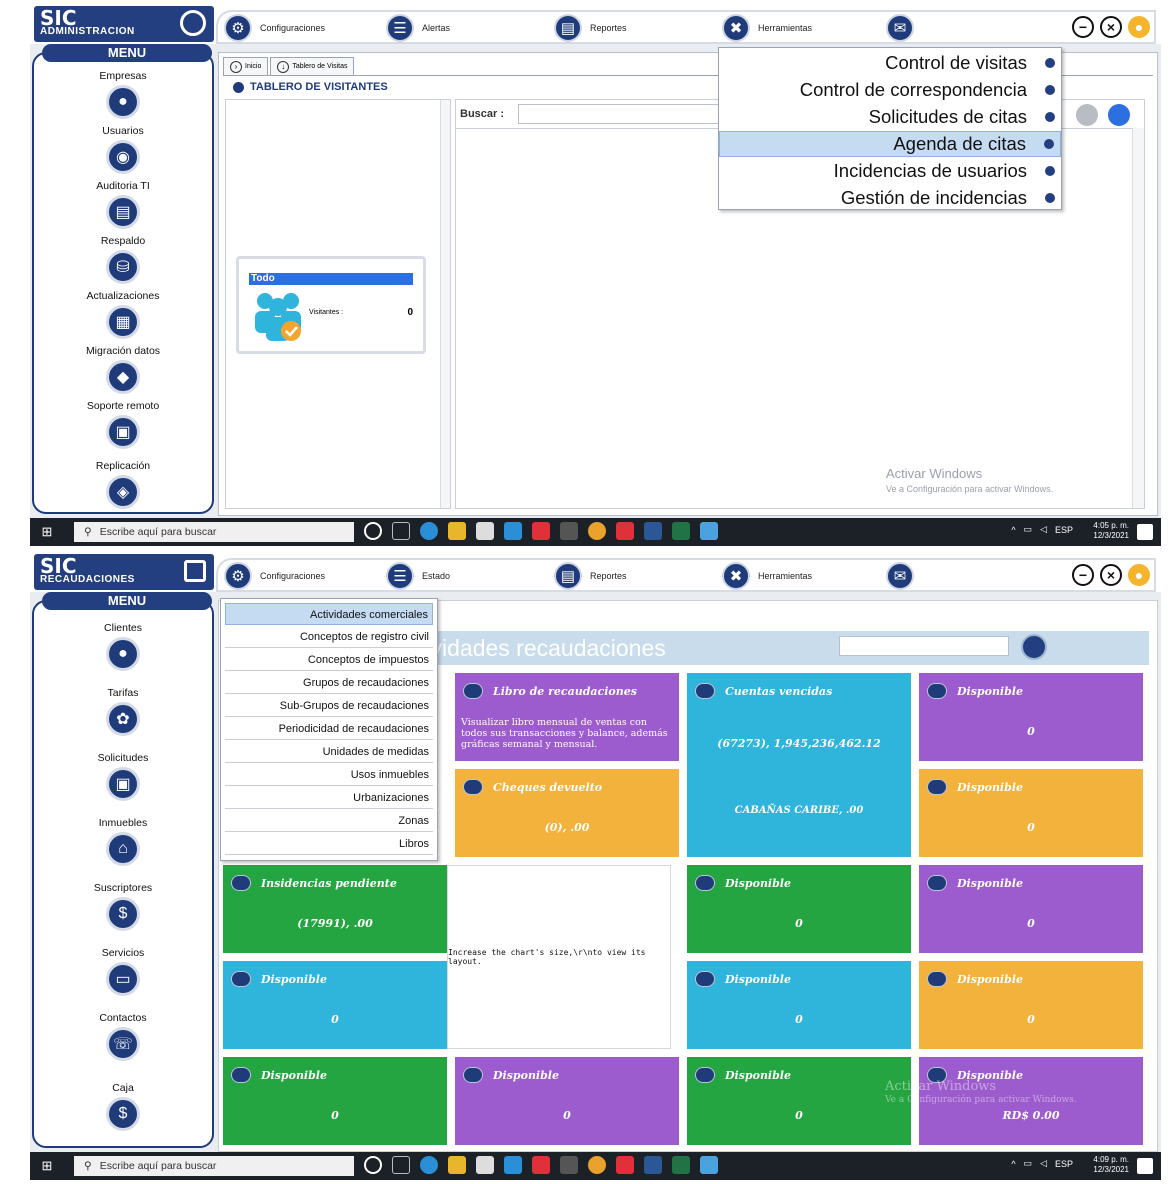 The height and width of the screenshot is (1184, 1168). What do you see at coordinates (123, 646) in the screenshot?
I see `sidebar-item-clientes: Clientes ●` at bounding box center [123, 646].